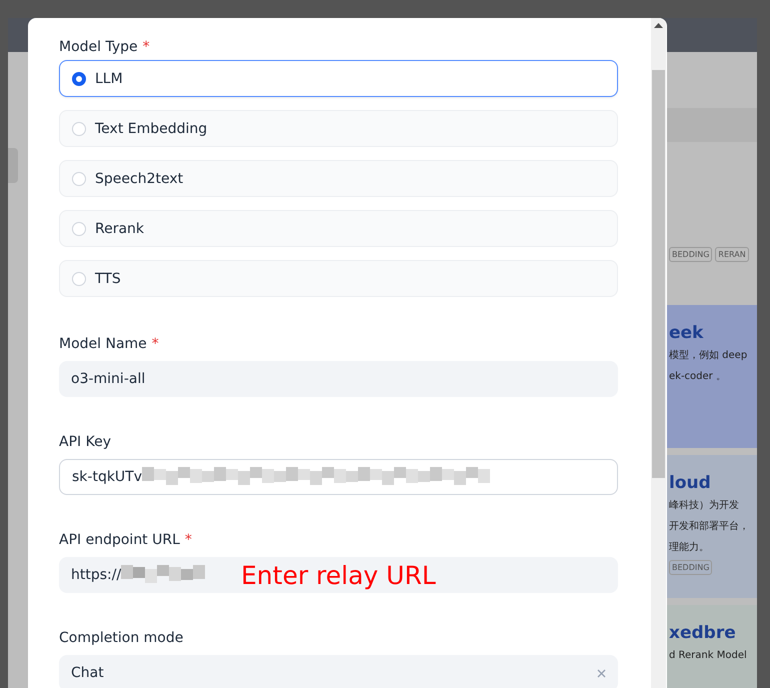 The height and width of the screenshot is (688, 770). What do you see at coordinates (107, 477) in the screenshot?
I see `field-value: sk-tqkUTv` at bounding box center [107, 477].